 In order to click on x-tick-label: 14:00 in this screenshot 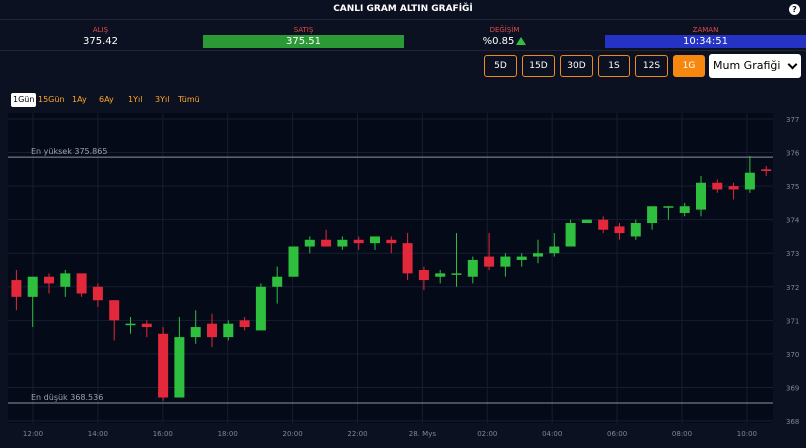, I will do `click(98, 434)`.